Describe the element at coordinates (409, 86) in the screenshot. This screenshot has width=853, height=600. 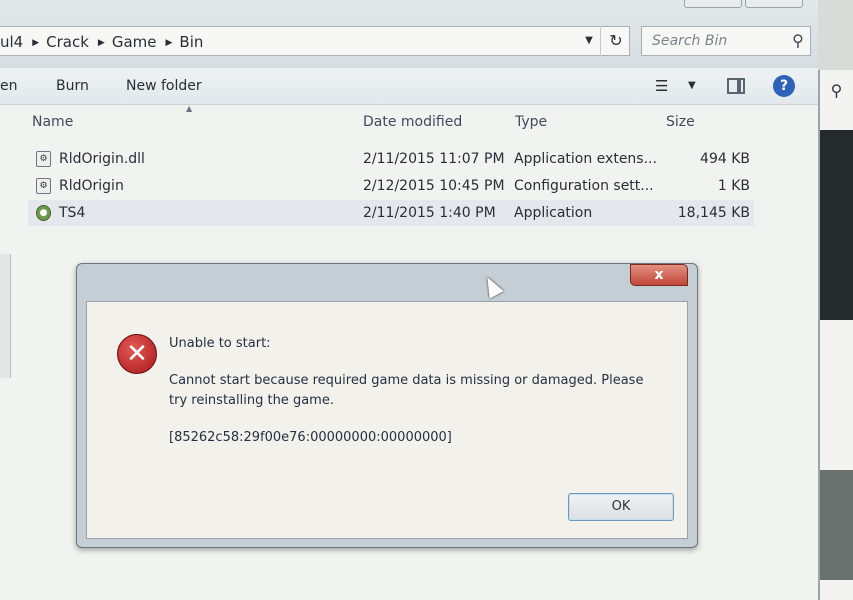
I see `command-toolbar: en Burn New folder ☰ ▼ ?` at that location.